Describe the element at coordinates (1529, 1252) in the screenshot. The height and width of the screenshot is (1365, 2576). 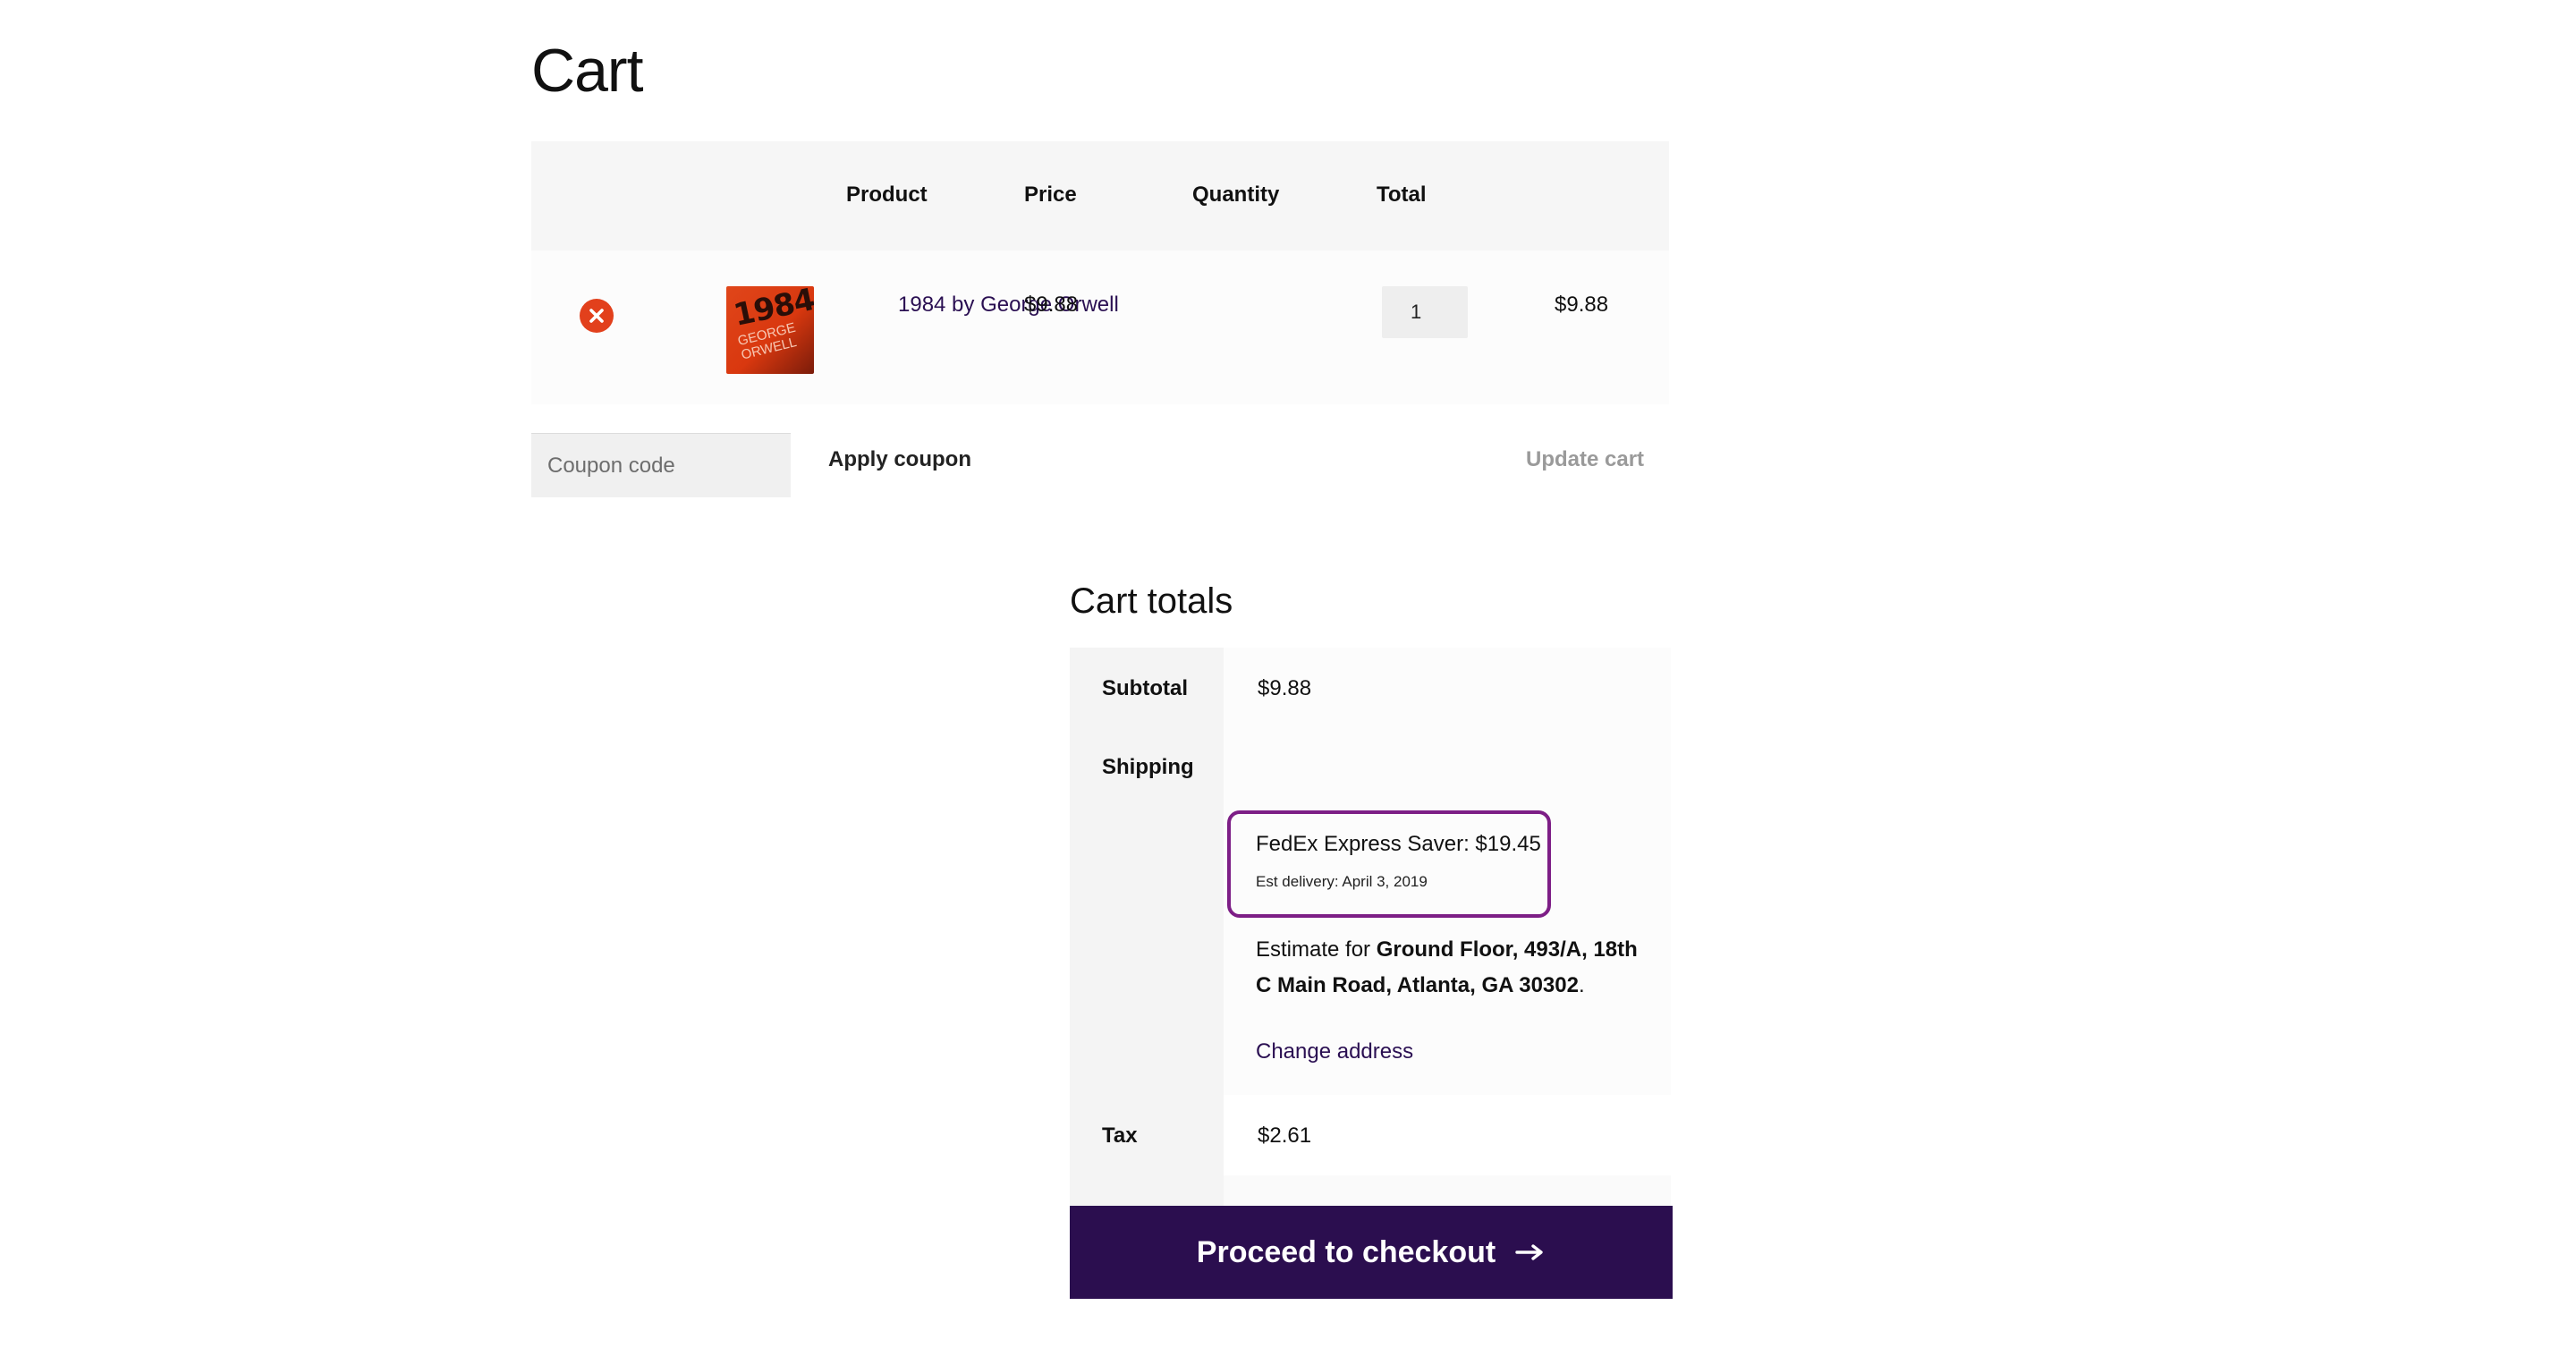
I see `arrow-right-icon` at that location.